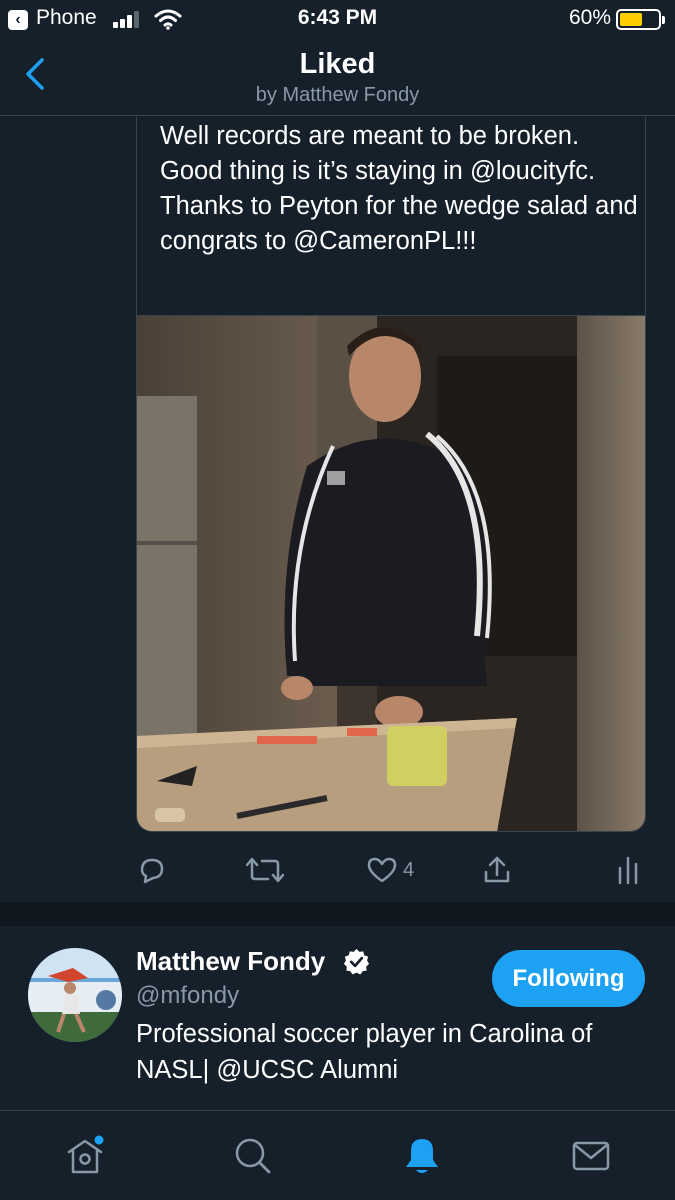 Image resolution: width=675 pixels, height=1200 pixels. What do you see at coordinates (337, 64) in the screenshot?
I see `page-title: Liked` at bounding box center [337, 64].